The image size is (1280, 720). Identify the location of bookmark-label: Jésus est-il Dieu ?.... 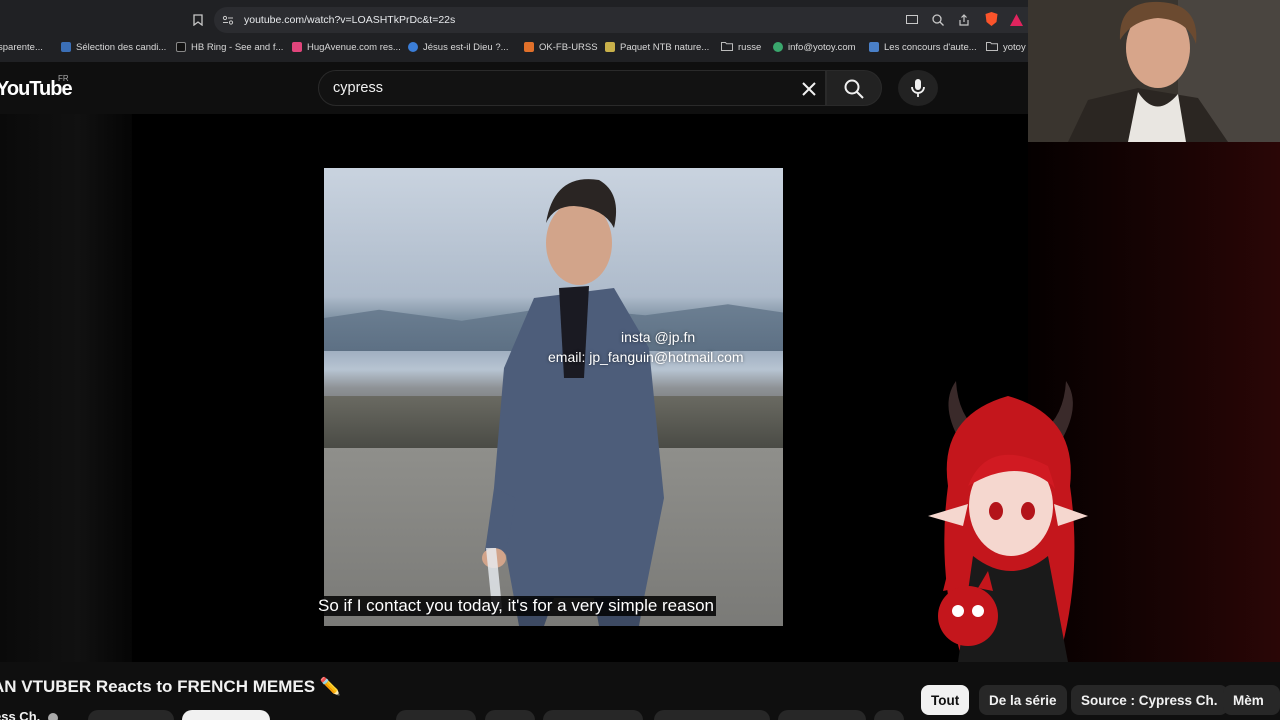
(466, 47).